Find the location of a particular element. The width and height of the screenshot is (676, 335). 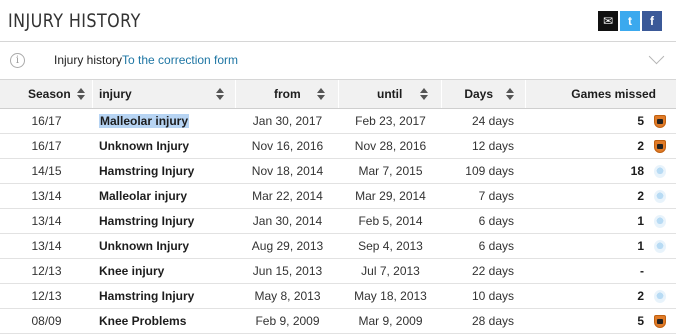

envelope-icon: ✉ is located at coordinates (608, 21).